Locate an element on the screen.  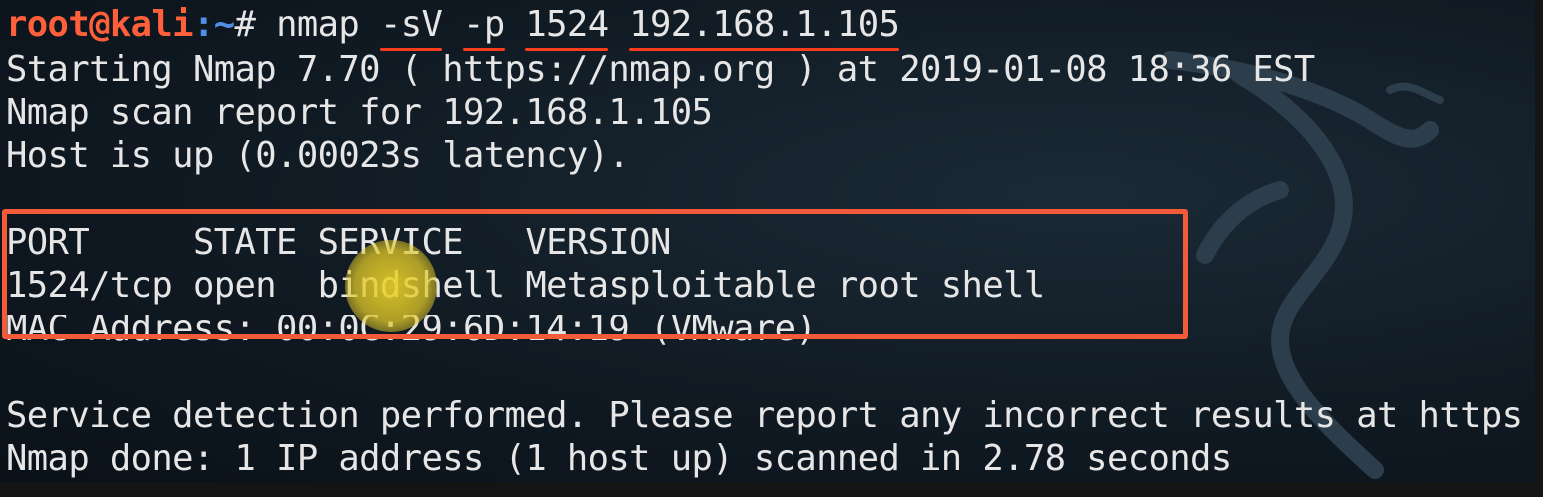
command-name: nmap is located at coordinates (318, 24).